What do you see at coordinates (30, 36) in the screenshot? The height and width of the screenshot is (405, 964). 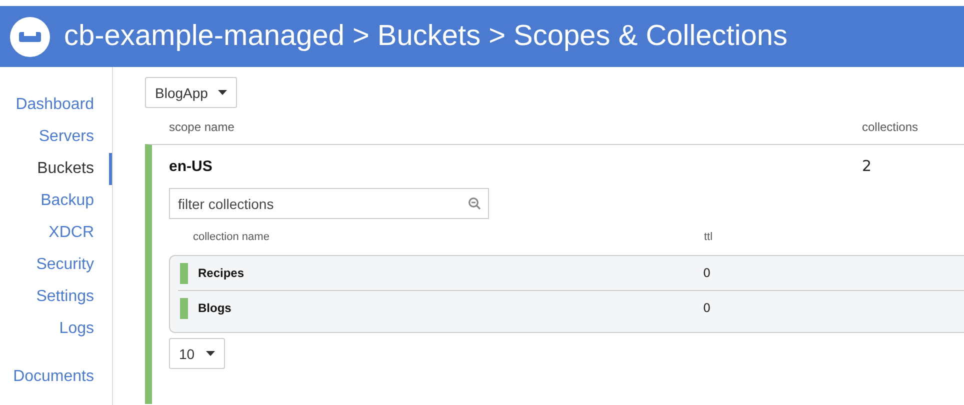 I see `logo-icon` at bounding box center [30, 36].